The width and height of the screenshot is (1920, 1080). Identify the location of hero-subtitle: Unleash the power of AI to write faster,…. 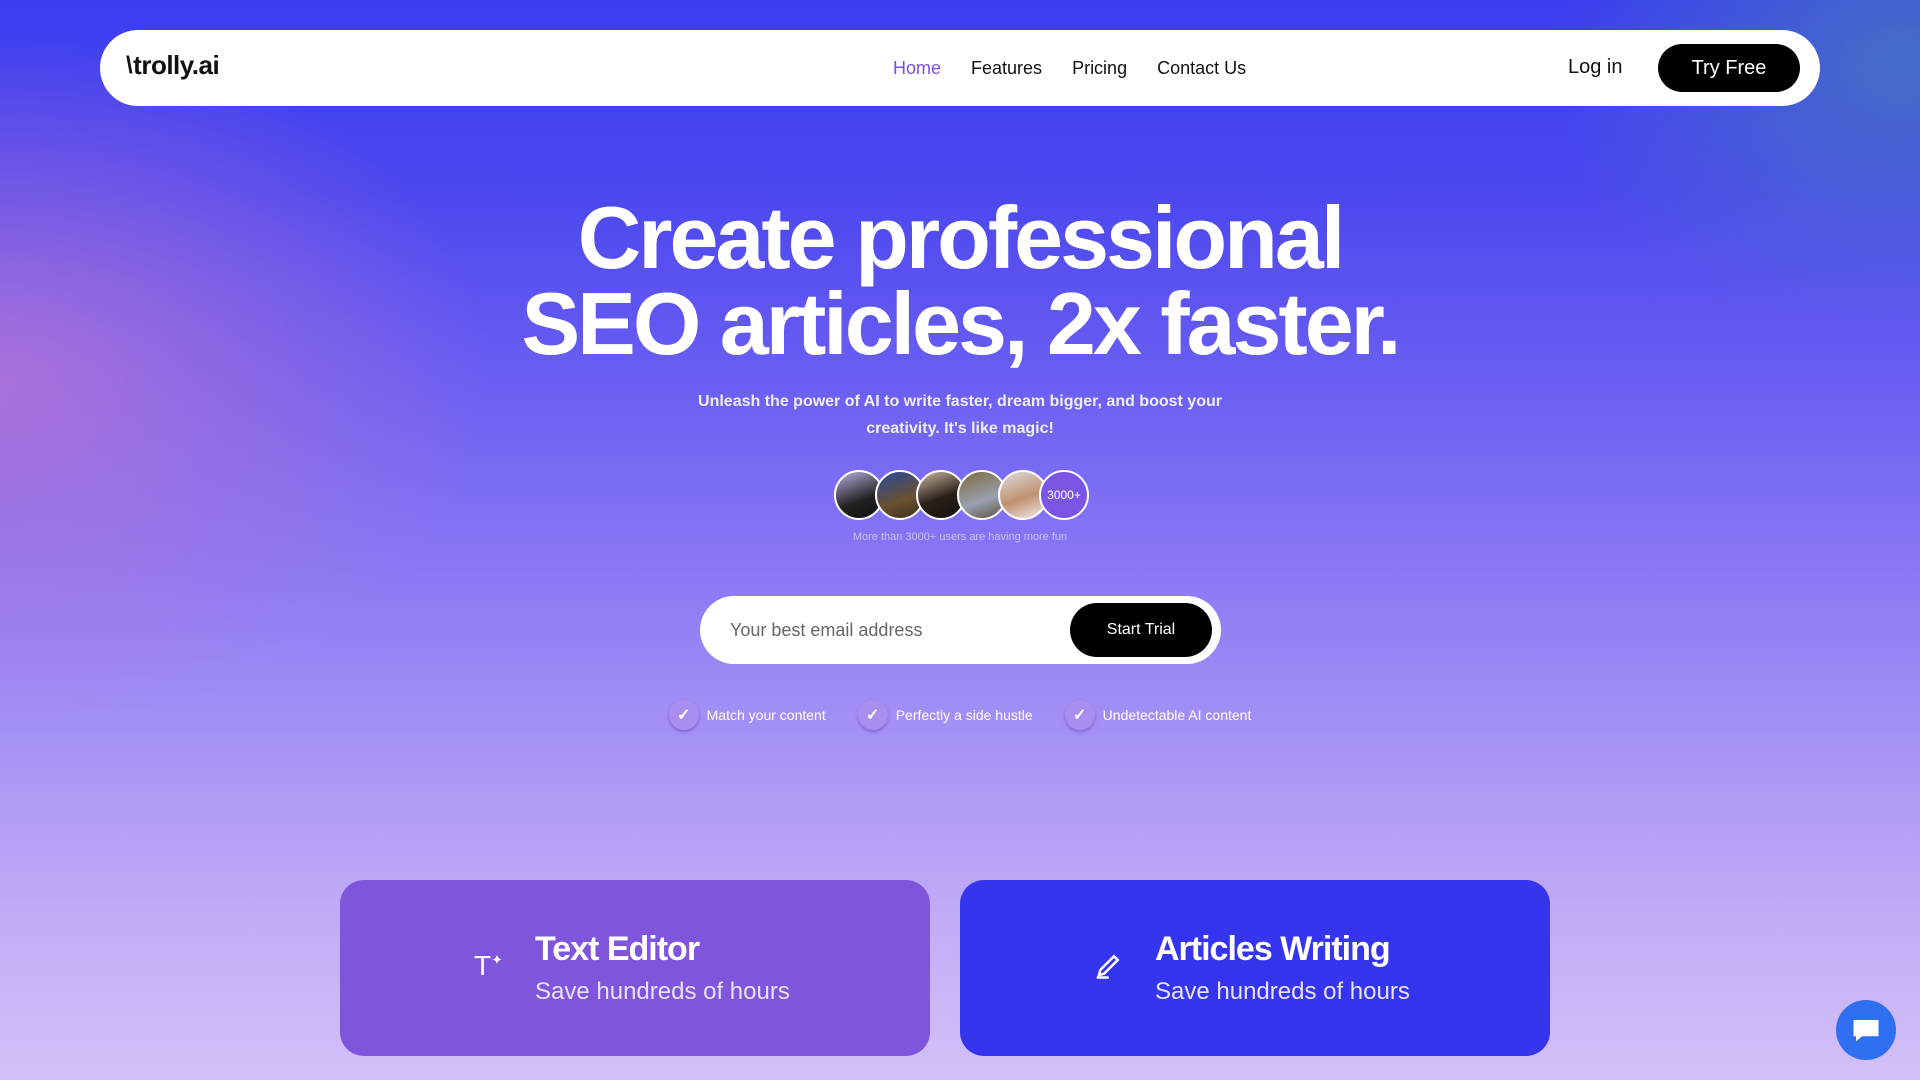
(960, 415).